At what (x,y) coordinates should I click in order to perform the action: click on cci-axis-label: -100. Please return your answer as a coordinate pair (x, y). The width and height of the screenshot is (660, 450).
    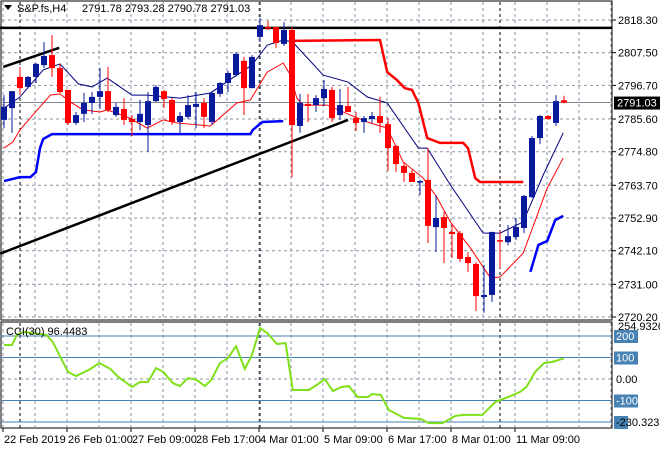
    Looking at the image, I should click on (627, 402).